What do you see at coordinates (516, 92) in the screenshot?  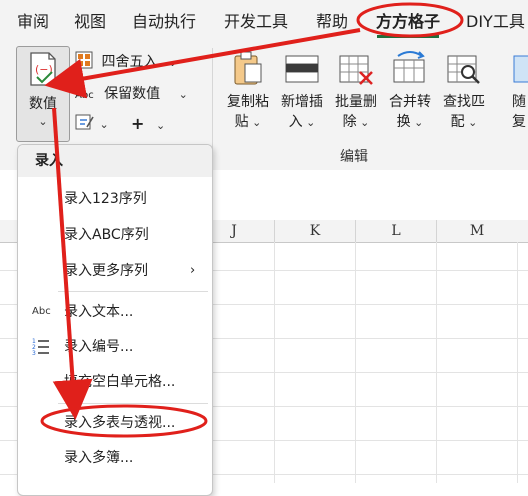 I see `random-button: 随 复` at bounding box center [516, 92].